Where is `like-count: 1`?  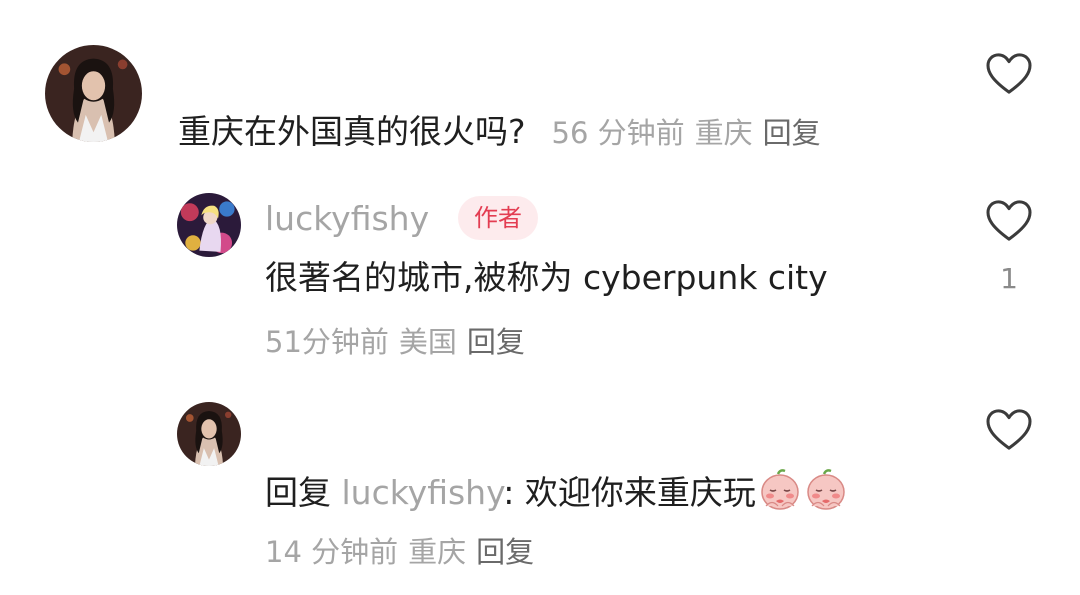
like-count: 1 is located at coordinates (1009, 278).